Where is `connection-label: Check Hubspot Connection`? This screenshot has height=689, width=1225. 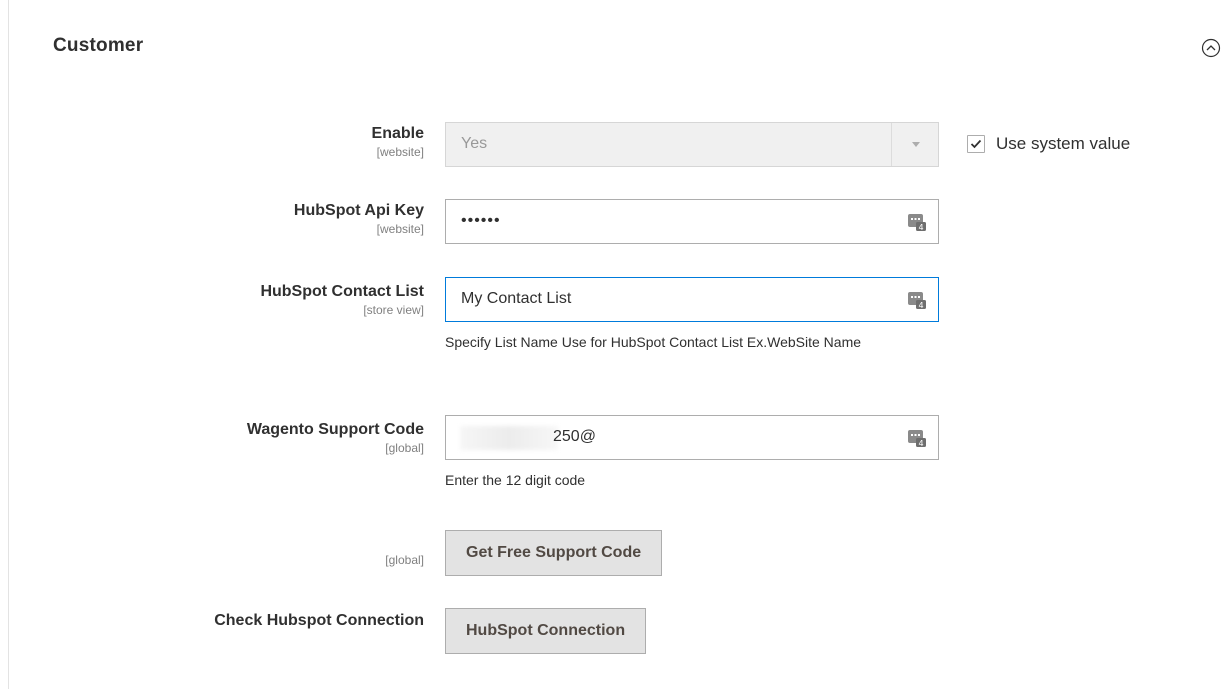 connection-label: Check Hubspot Connection is located at coordinates (319, 620).